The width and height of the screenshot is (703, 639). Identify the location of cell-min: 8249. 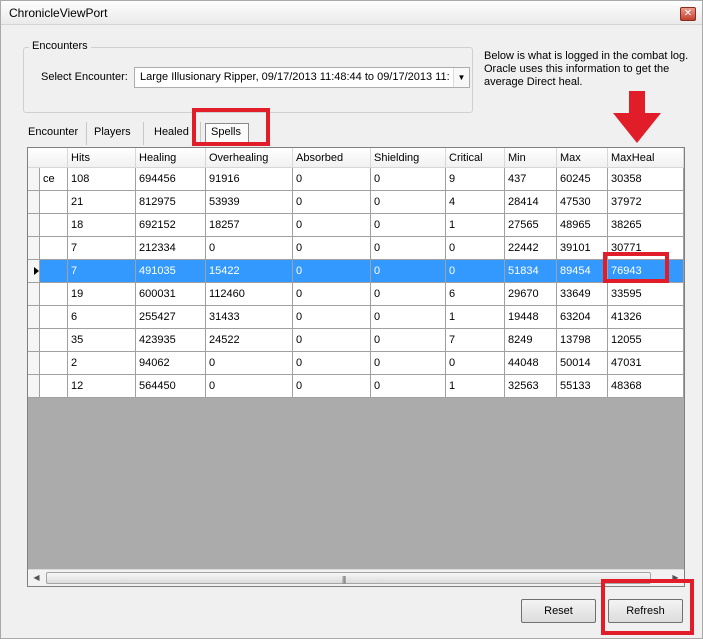
(531, 340).